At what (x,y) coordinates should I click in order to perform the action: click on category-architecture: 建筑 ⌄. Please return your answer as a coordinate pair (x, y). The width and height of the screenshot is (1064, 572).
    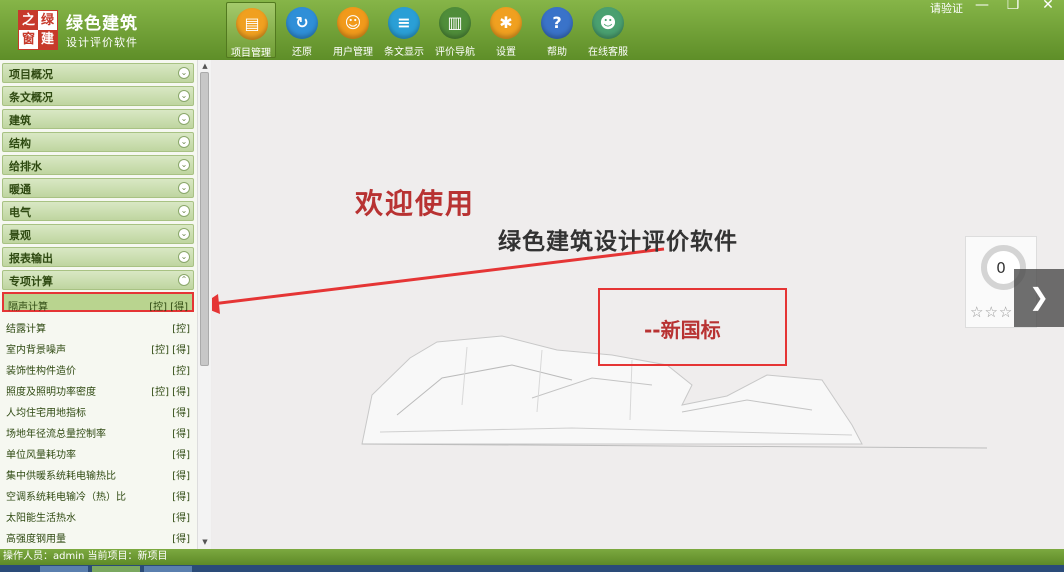
    Looking at the image, I should click on (98, 119).